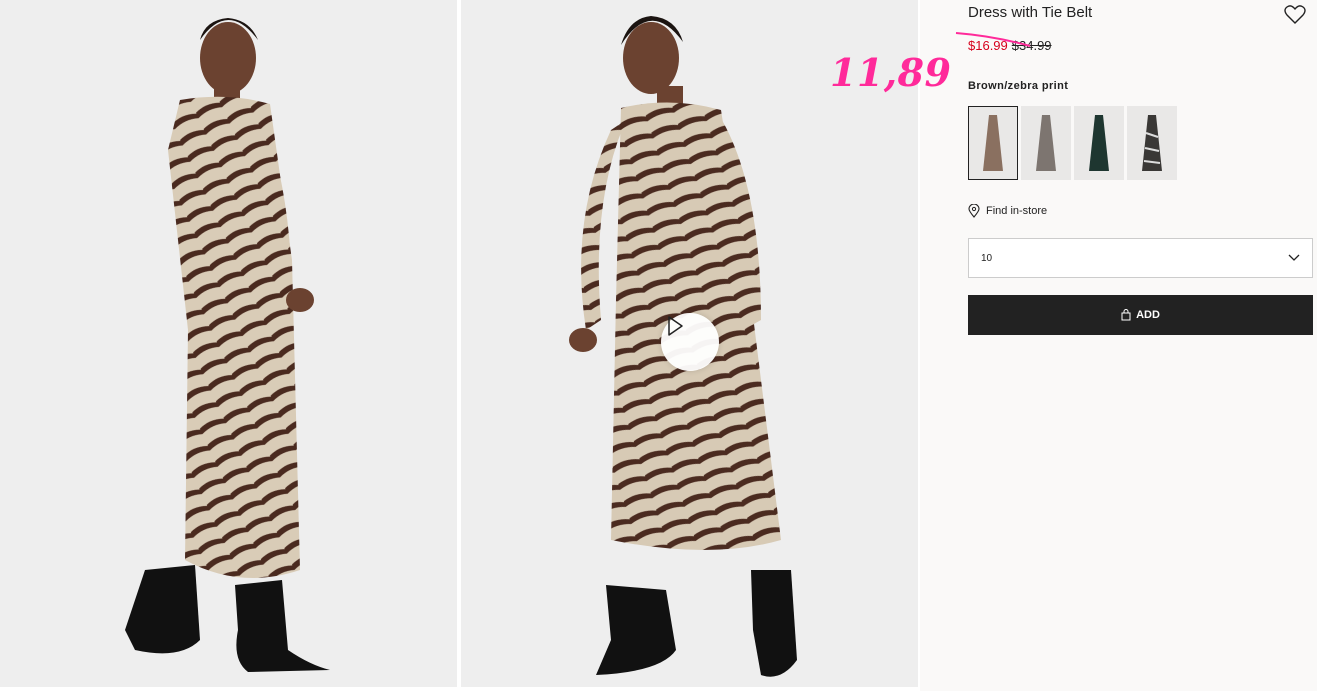  What do you see at coordinates (1294, 257) in the screenshot?
I see `chevron-down-icon` at bounding box center [1294, 257].